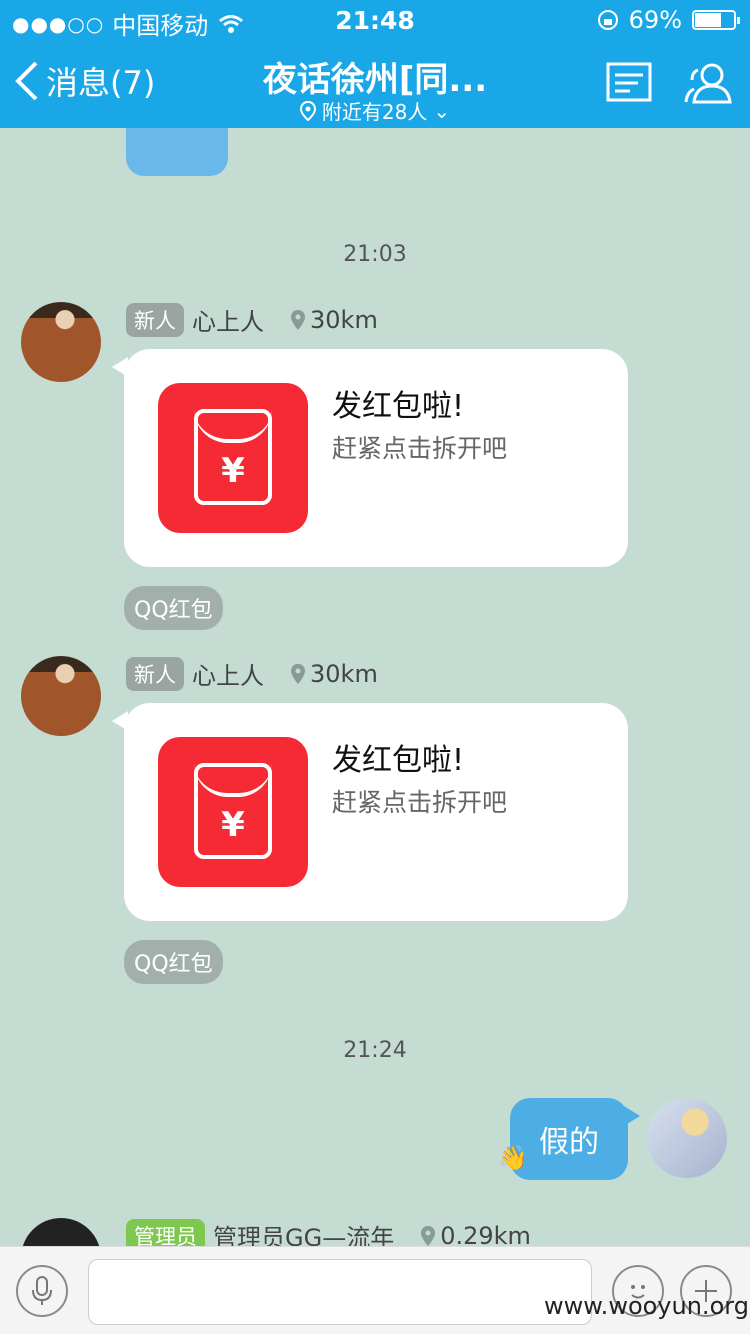  What do you see at coordinates (629, 82) in the screenshot?
I see `announcement-icon` at bounding box center [629, 82].